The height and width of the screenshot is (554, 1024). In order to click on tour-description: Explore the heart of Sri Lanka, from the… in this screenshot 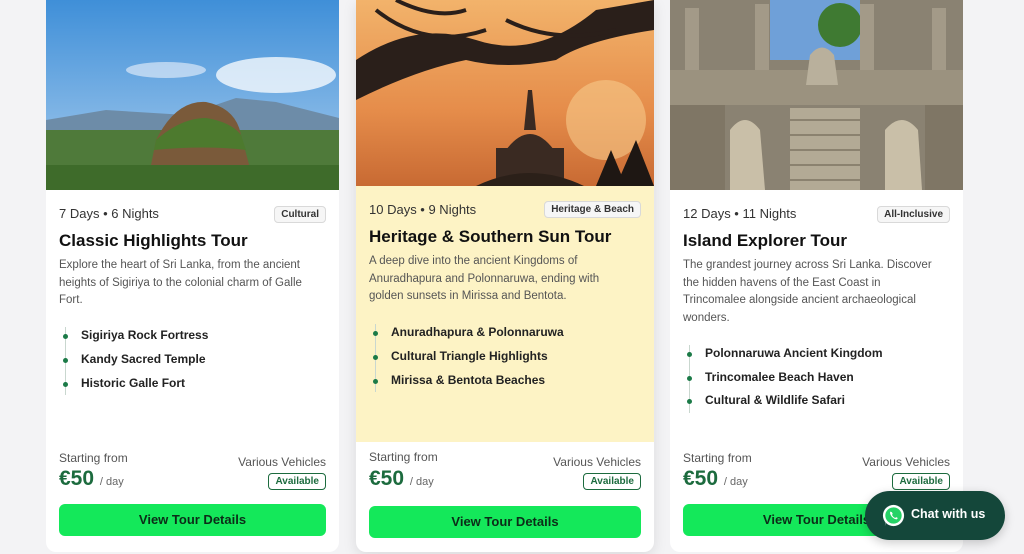, I will do `click(180, 282)`.